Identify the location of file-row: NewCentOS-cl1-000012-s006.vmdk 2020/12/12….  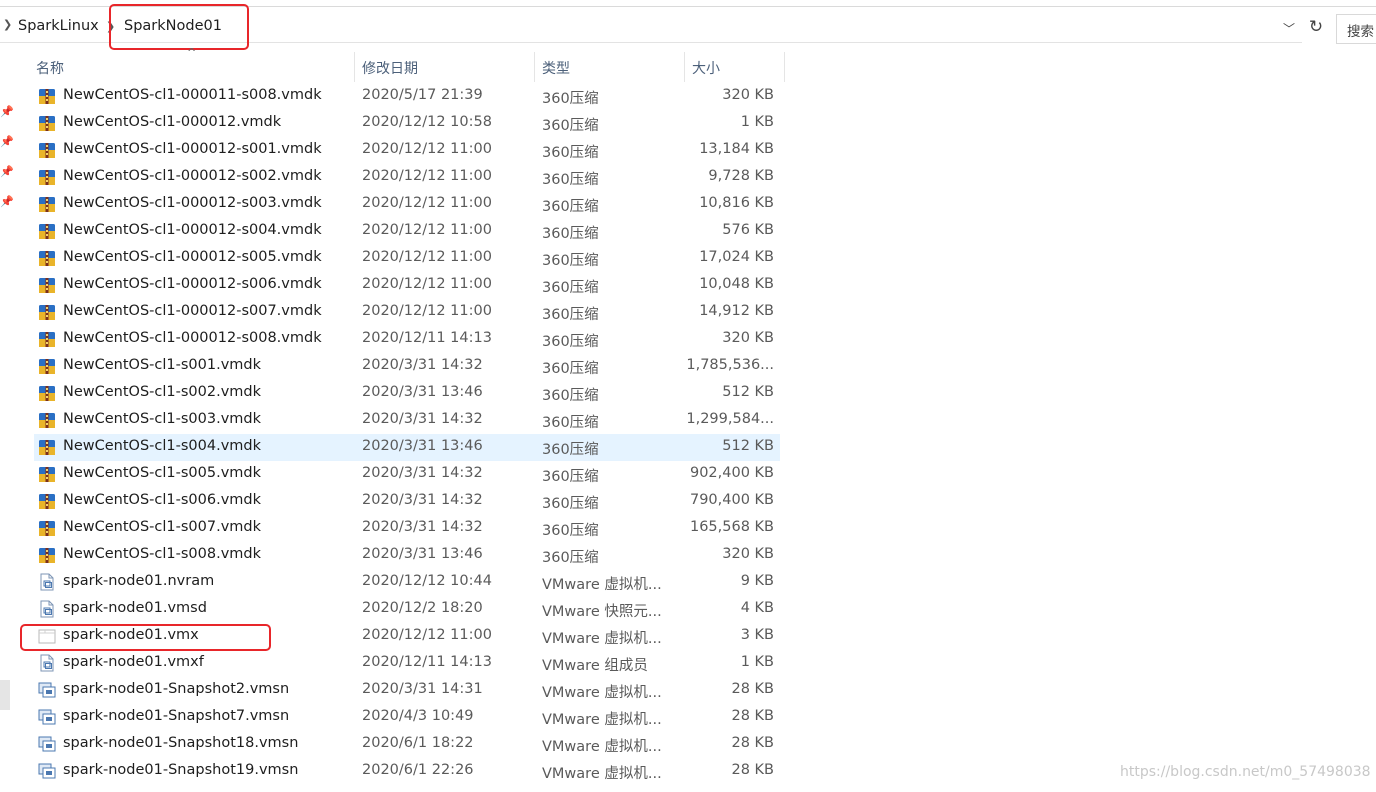
(407, 285).